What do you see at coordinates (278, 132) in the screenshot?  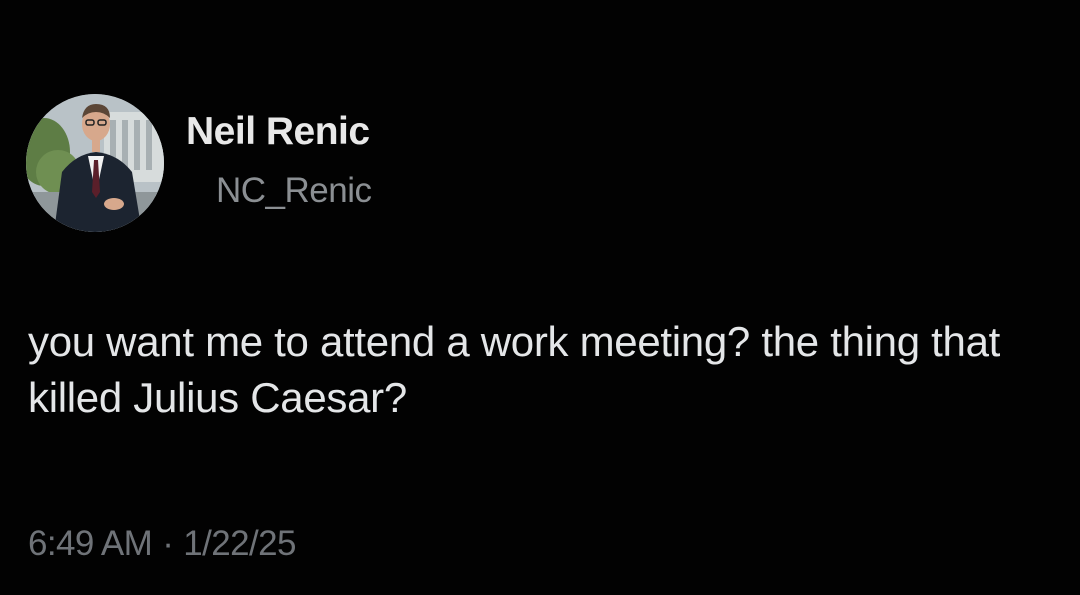 I see `author-display-name: Neil Renic` at bounding box center [278, 132].